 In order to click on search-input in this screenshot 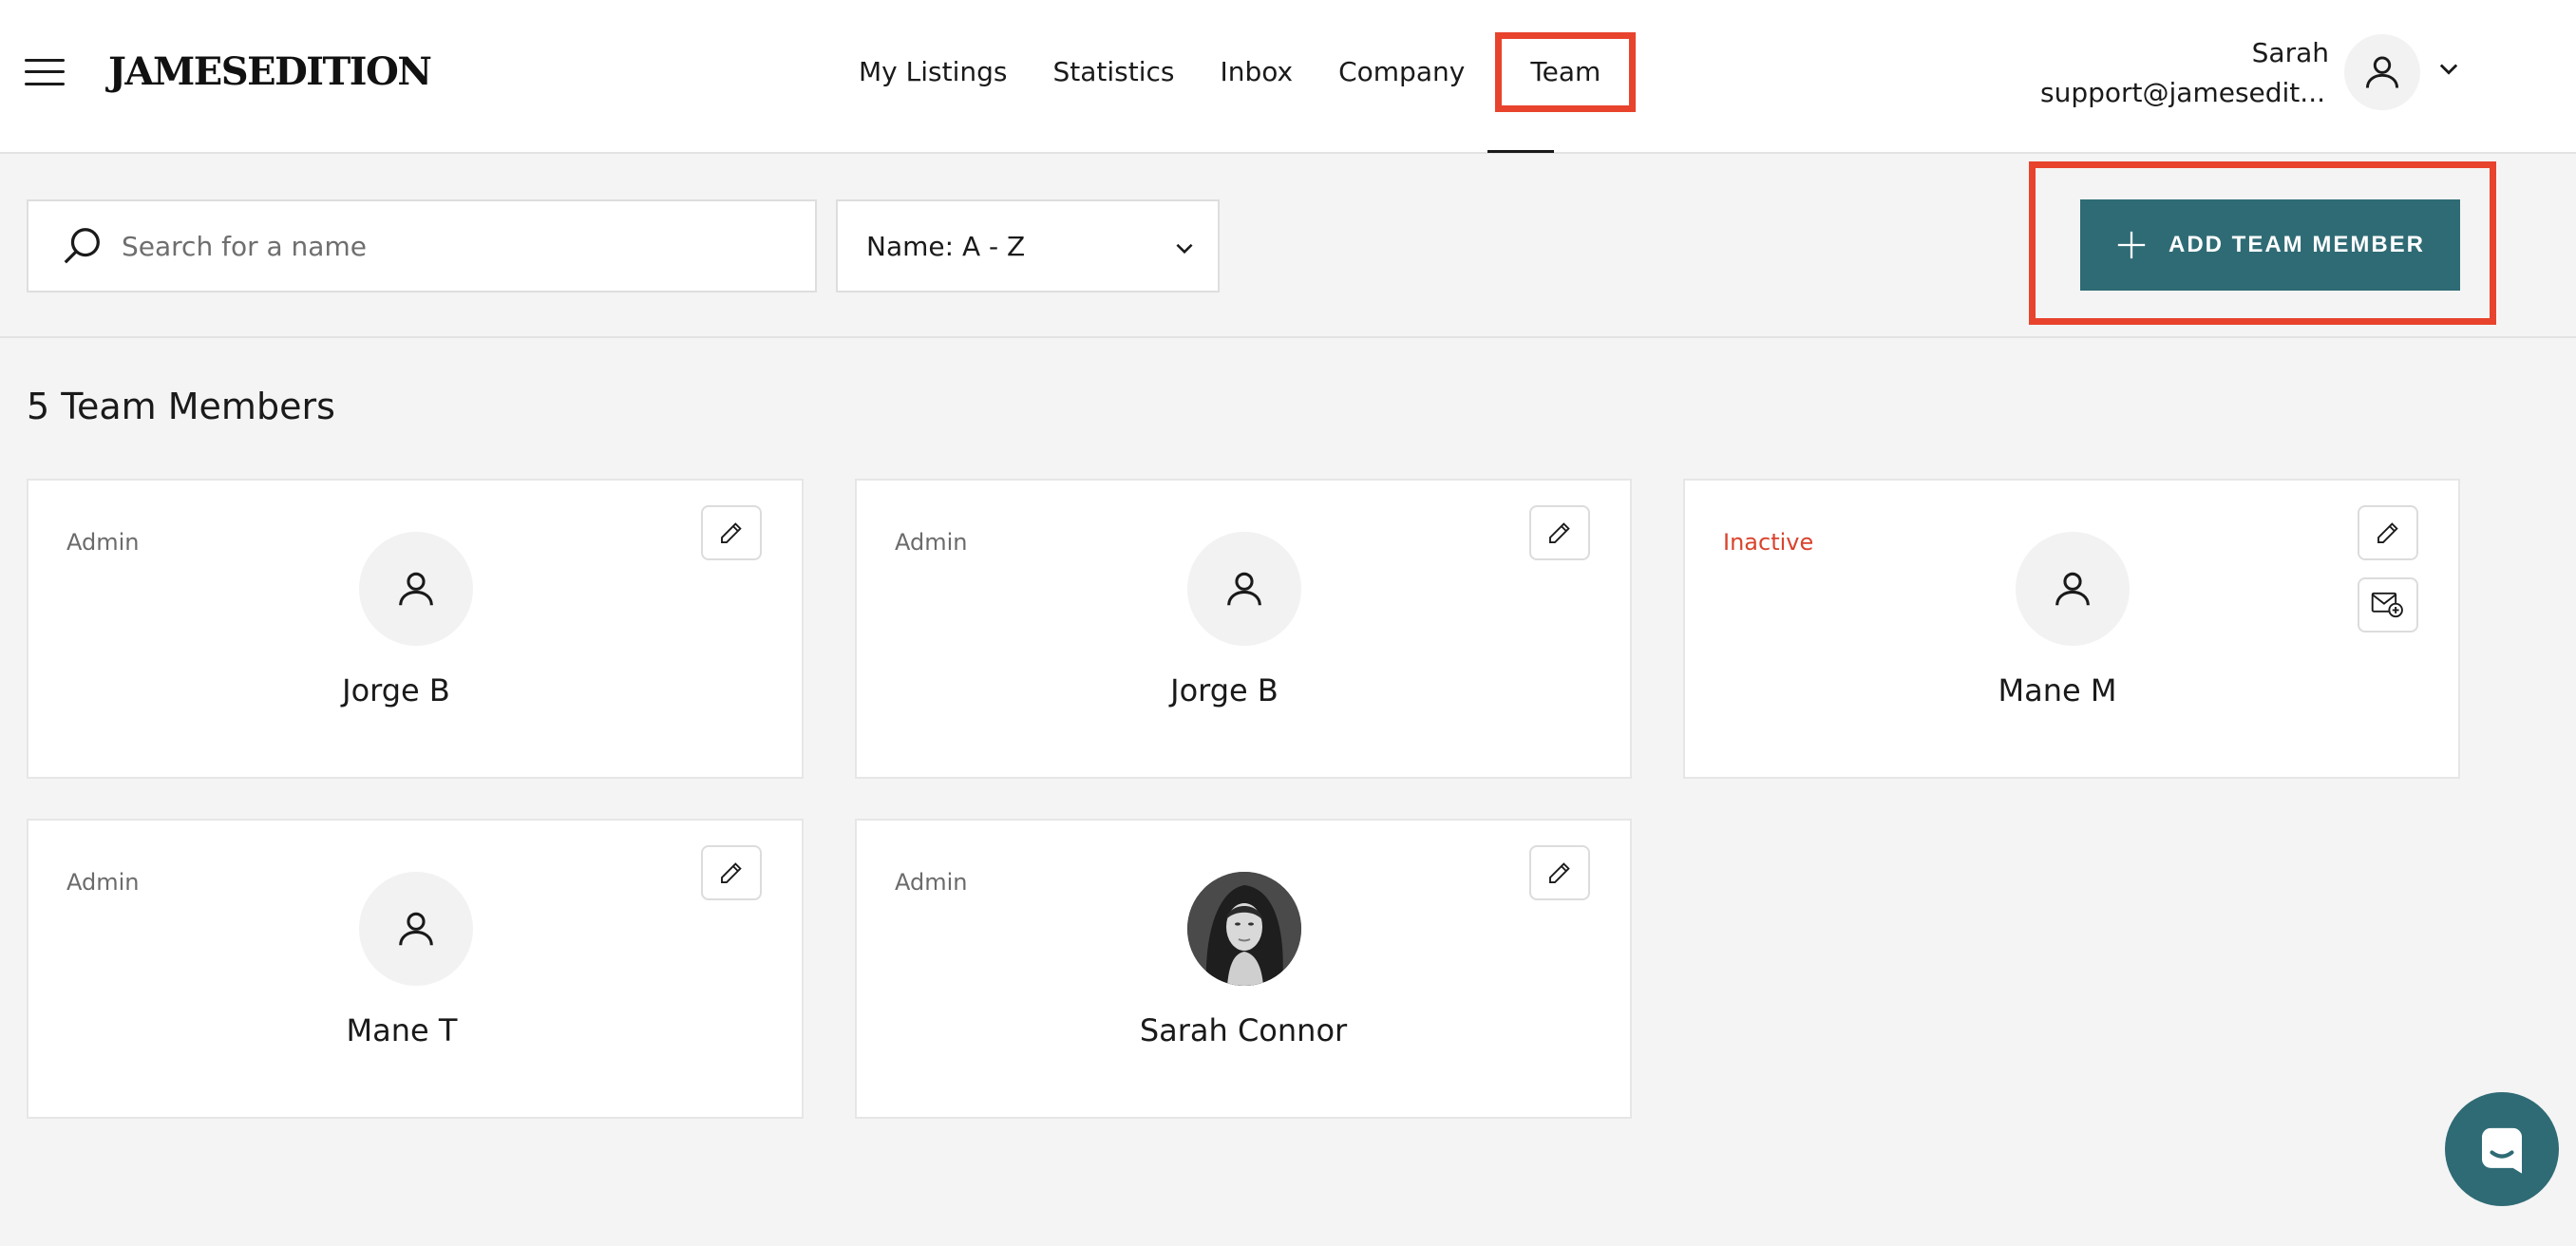, I will do `click(454, 246)`.